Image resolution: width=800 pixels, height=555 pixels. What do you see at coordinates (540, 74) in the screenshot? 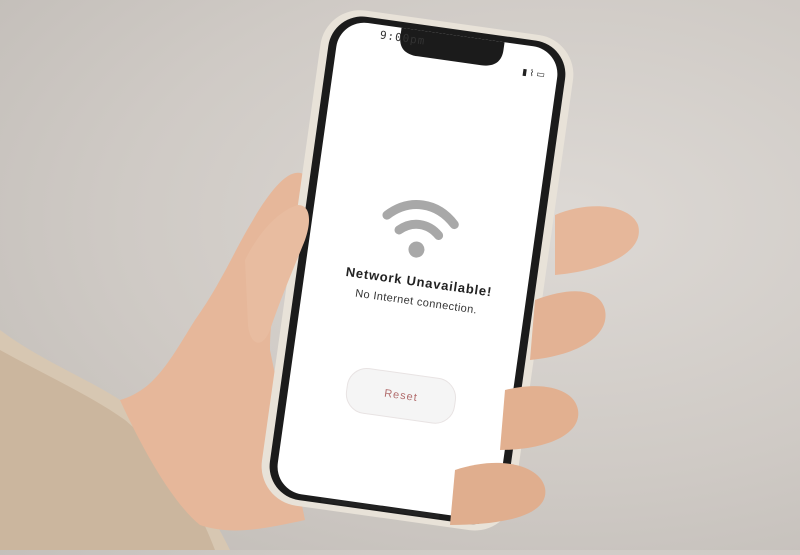
I see `battery-icon: ▭` at bounding box center [540, 74].